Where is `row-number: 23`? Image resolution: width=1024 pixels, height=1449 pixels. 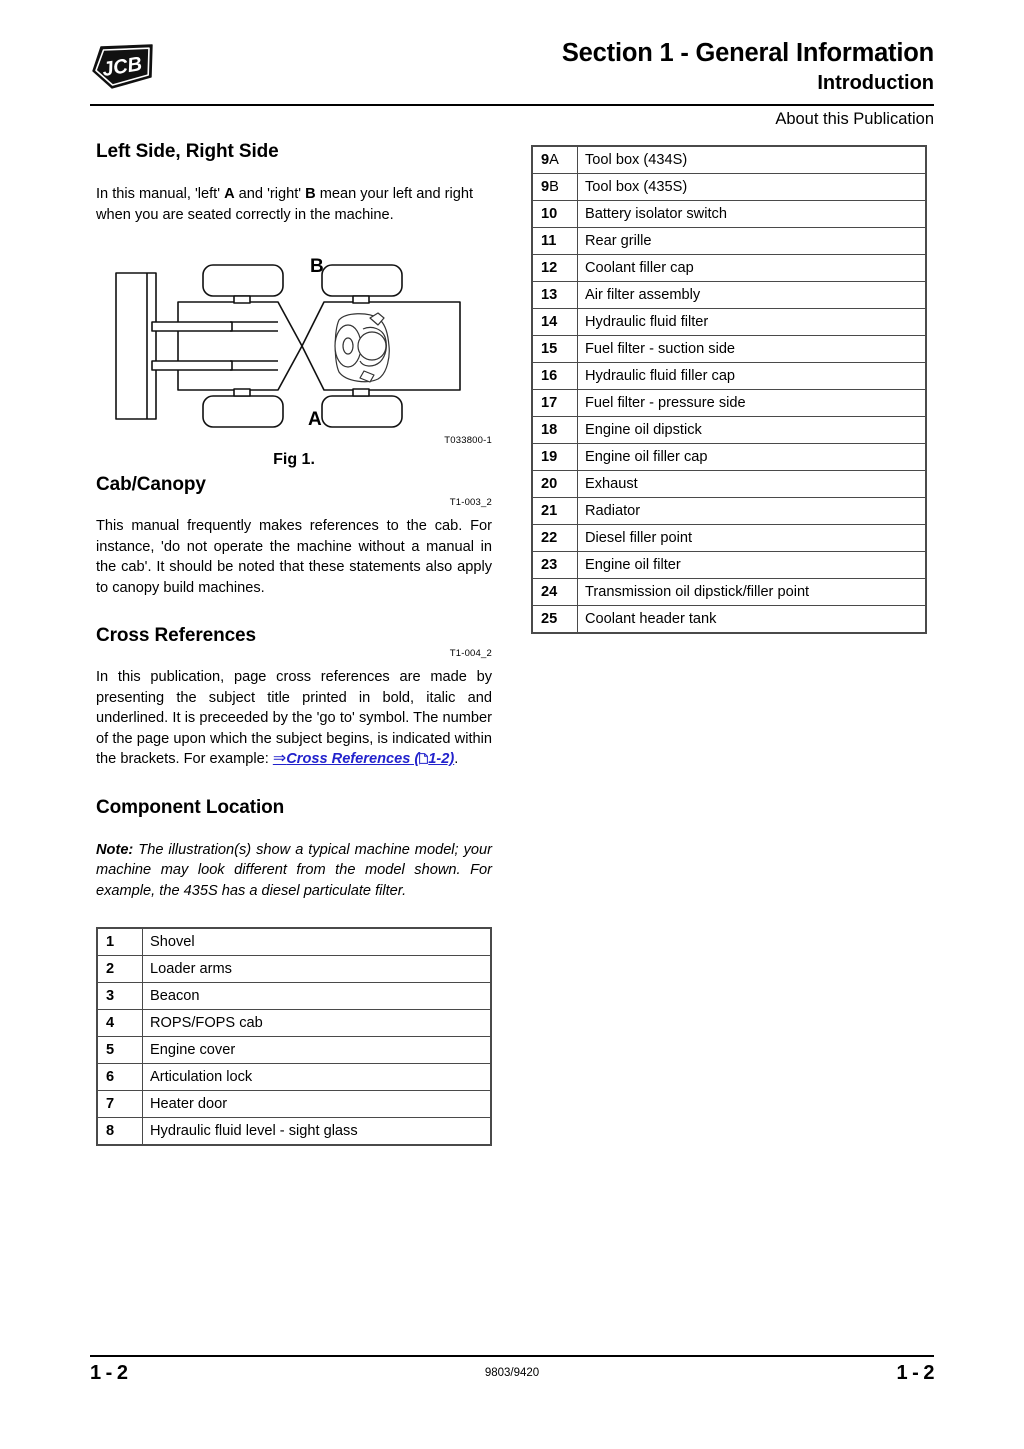 row-number: 23 is located at coordinates (554, 565).